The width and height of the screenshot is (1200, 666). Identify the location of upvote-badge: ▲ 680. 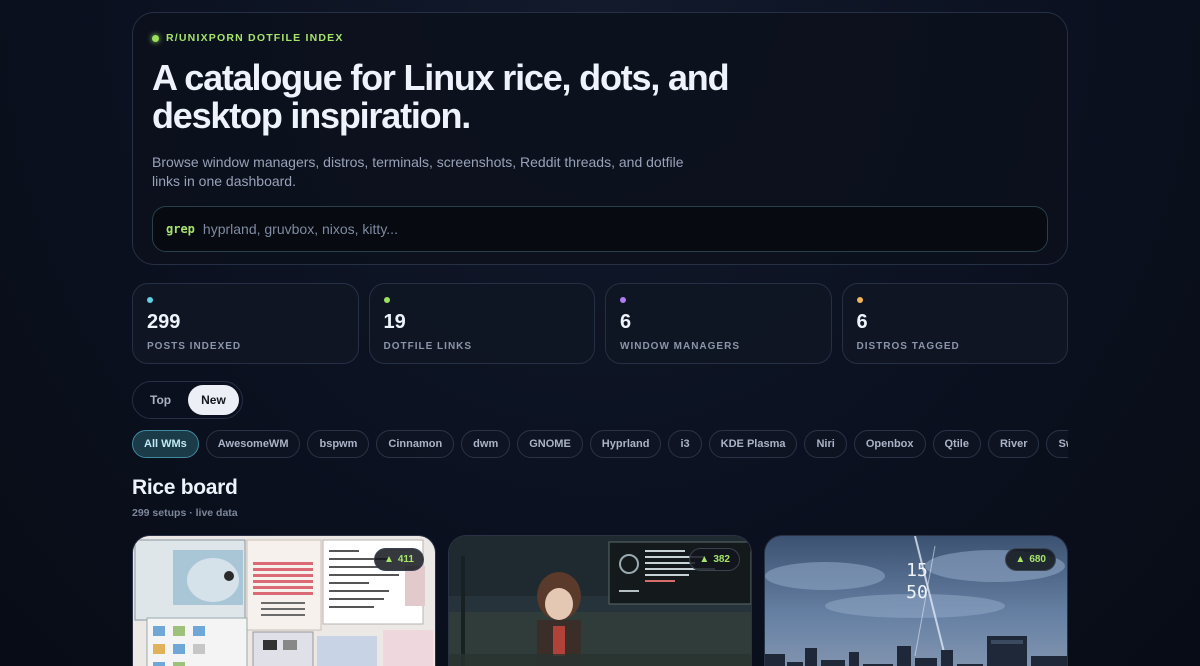
(1030, 559).